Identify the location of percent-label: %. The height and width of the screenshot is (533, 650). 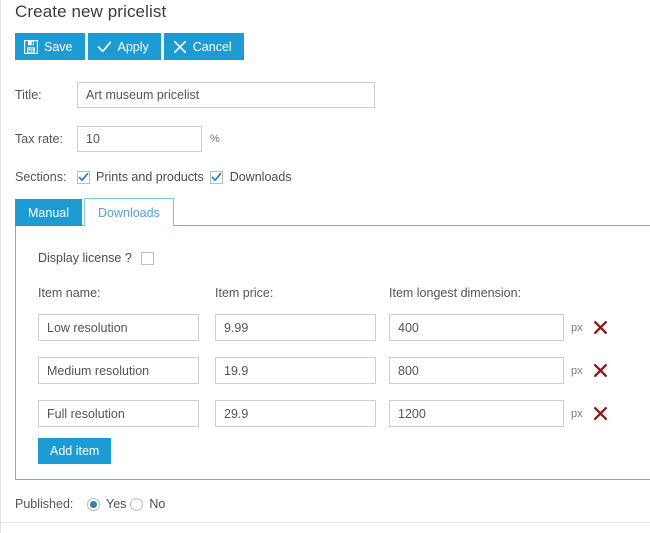
(215, 139).